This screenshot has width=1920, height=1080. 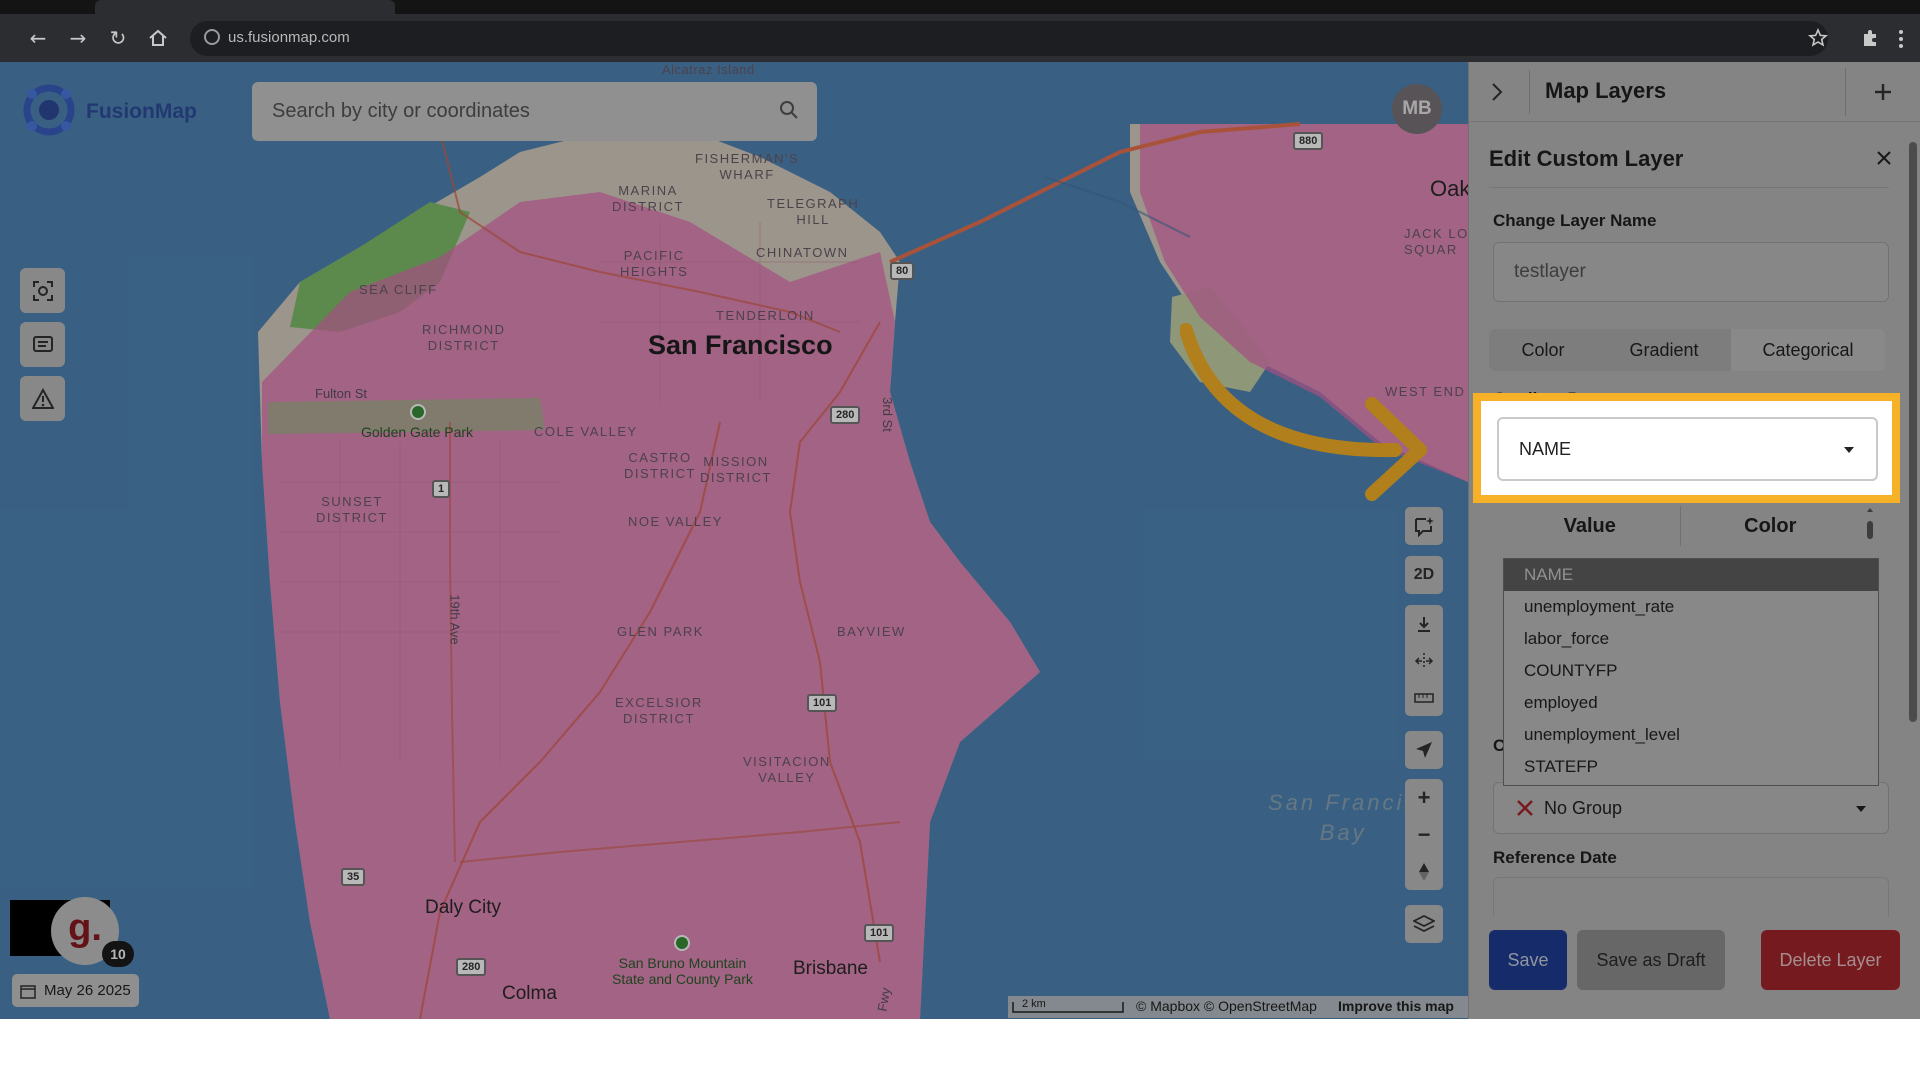 I want to click on color-column-header: Color, so click(x=1770, y=526).